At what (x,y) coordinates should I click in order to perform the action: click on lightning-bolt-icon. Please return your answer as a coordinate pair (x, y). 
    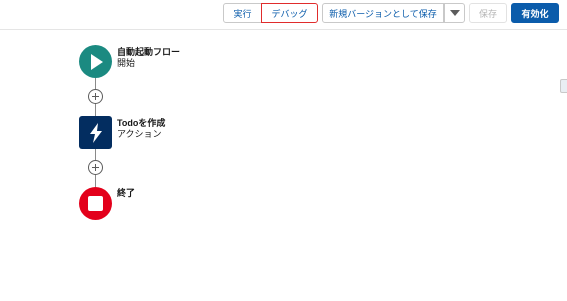
    Looking at the image, I should click on (95, 132).